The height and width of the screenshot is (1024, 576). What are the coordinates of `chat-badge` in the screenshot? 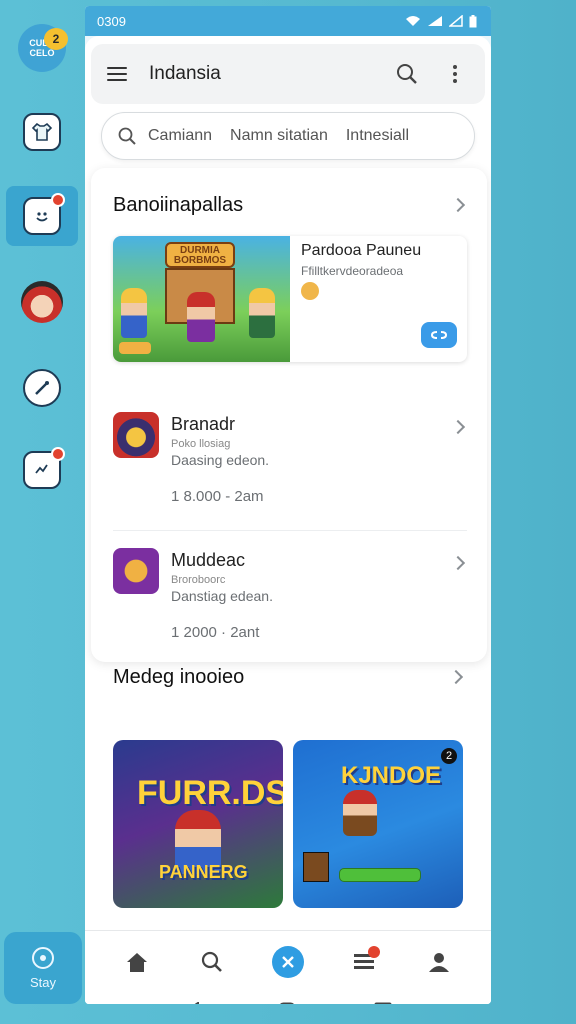 It's located at (58, 200).